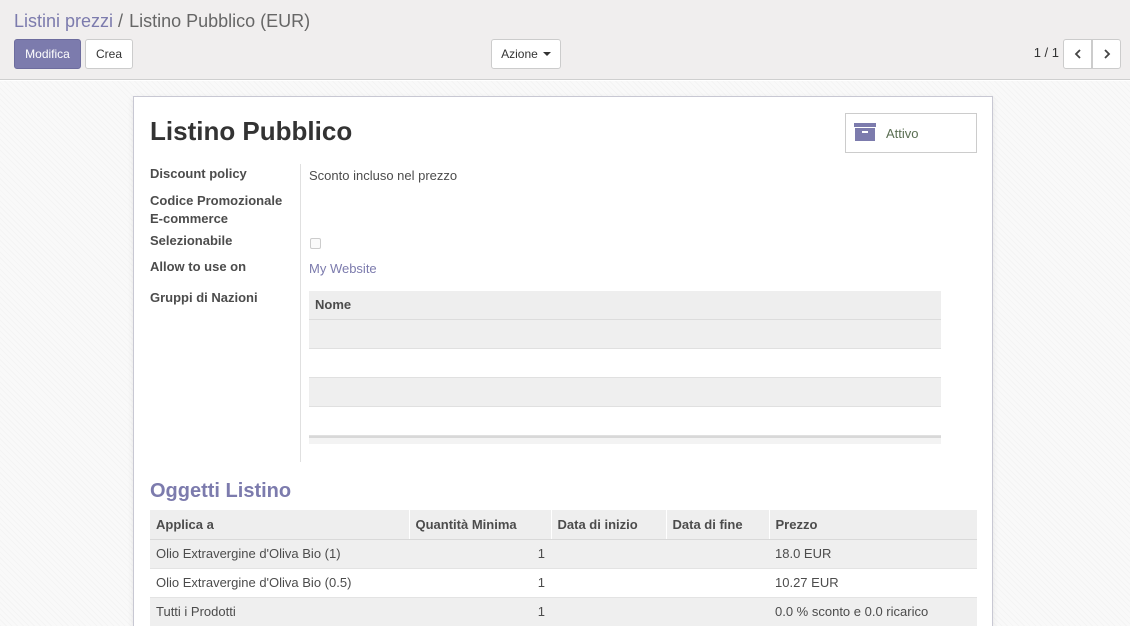 This screenshot has width=1130, height=626. Describe the element at coordinates (216, 200) in the screenshot. I see `promo-code-label-line1: Codice Promozionale` at that location.